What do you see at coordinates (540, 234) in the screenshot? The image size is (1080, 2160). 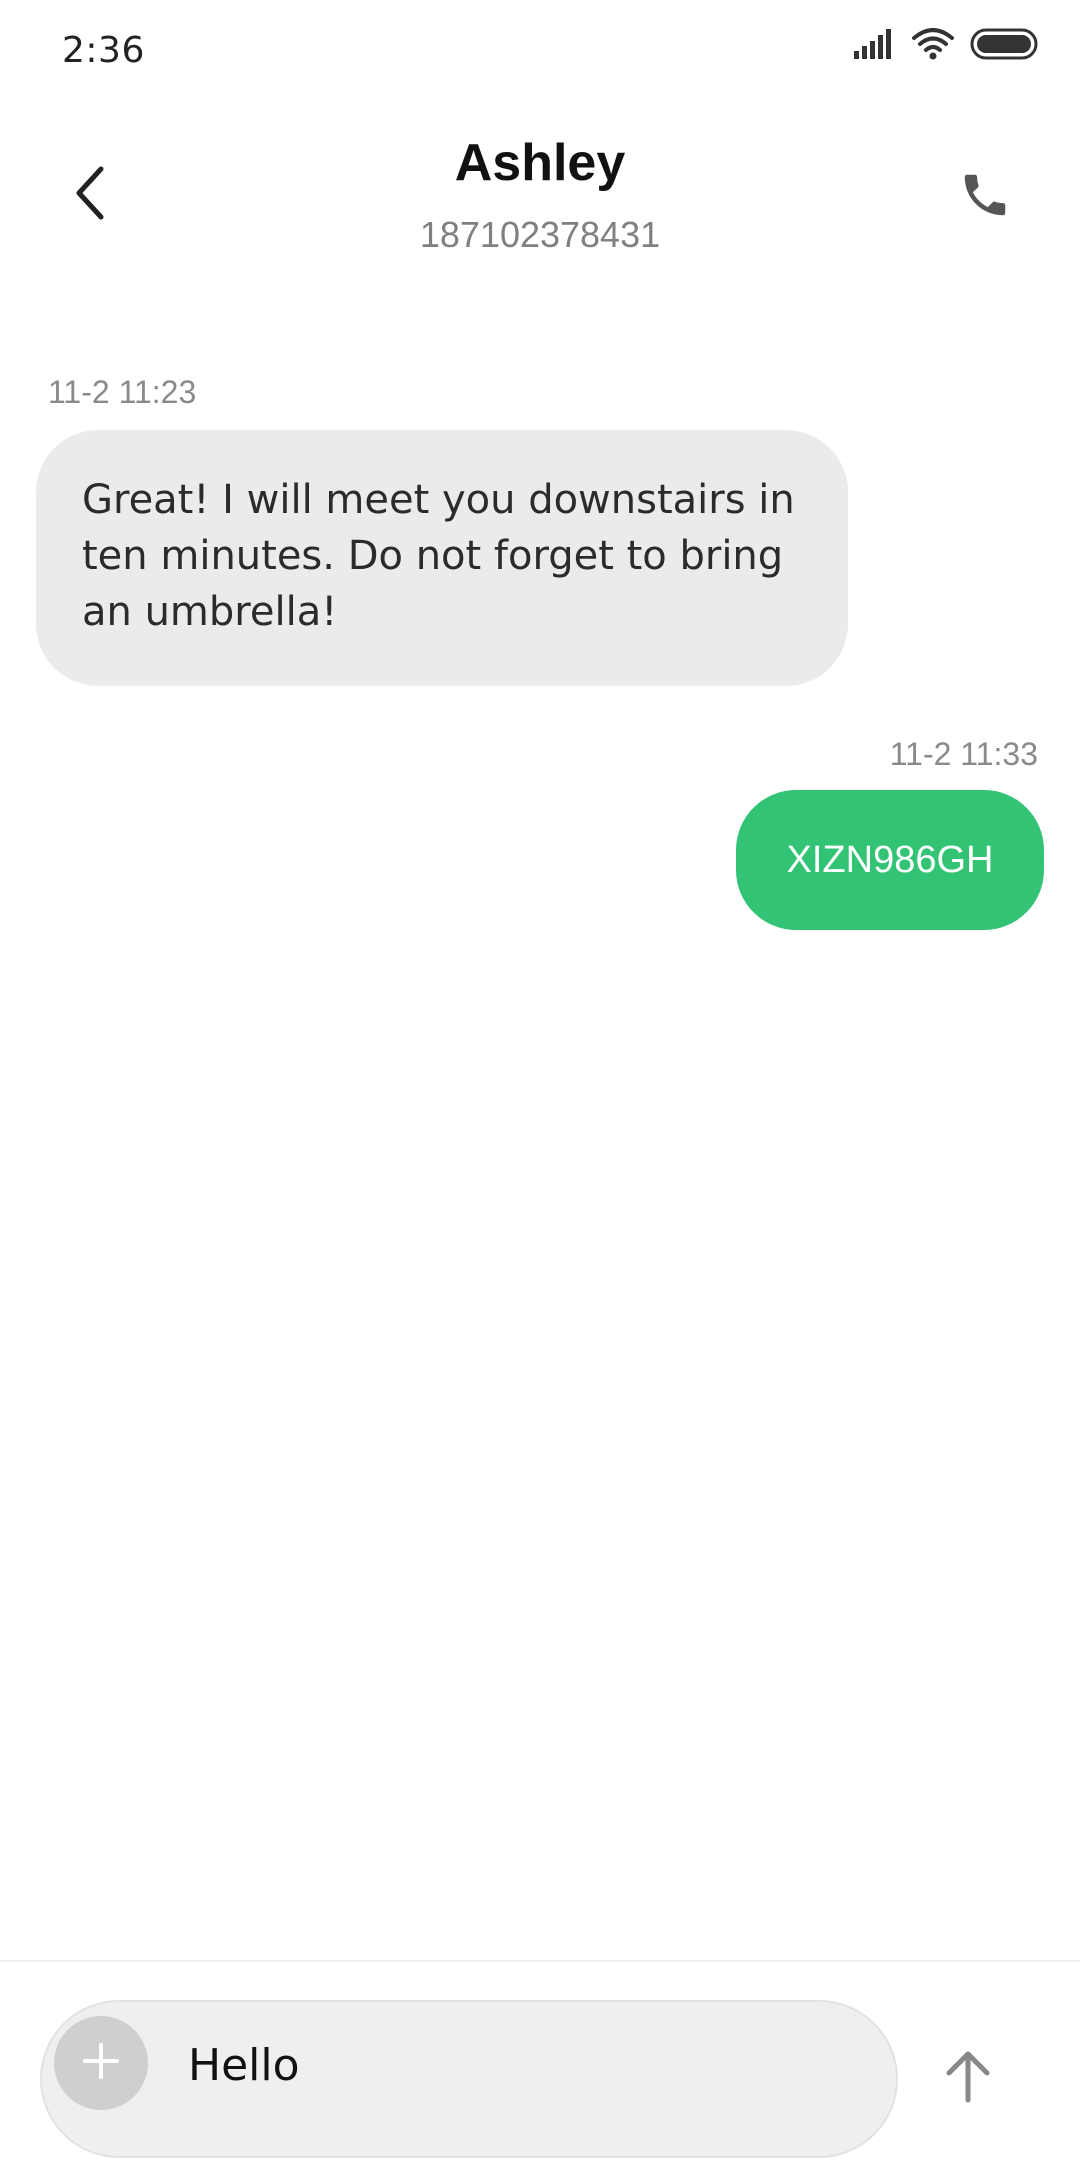 I see `contact-number: 187102378431` at bounding box center [540, 234].